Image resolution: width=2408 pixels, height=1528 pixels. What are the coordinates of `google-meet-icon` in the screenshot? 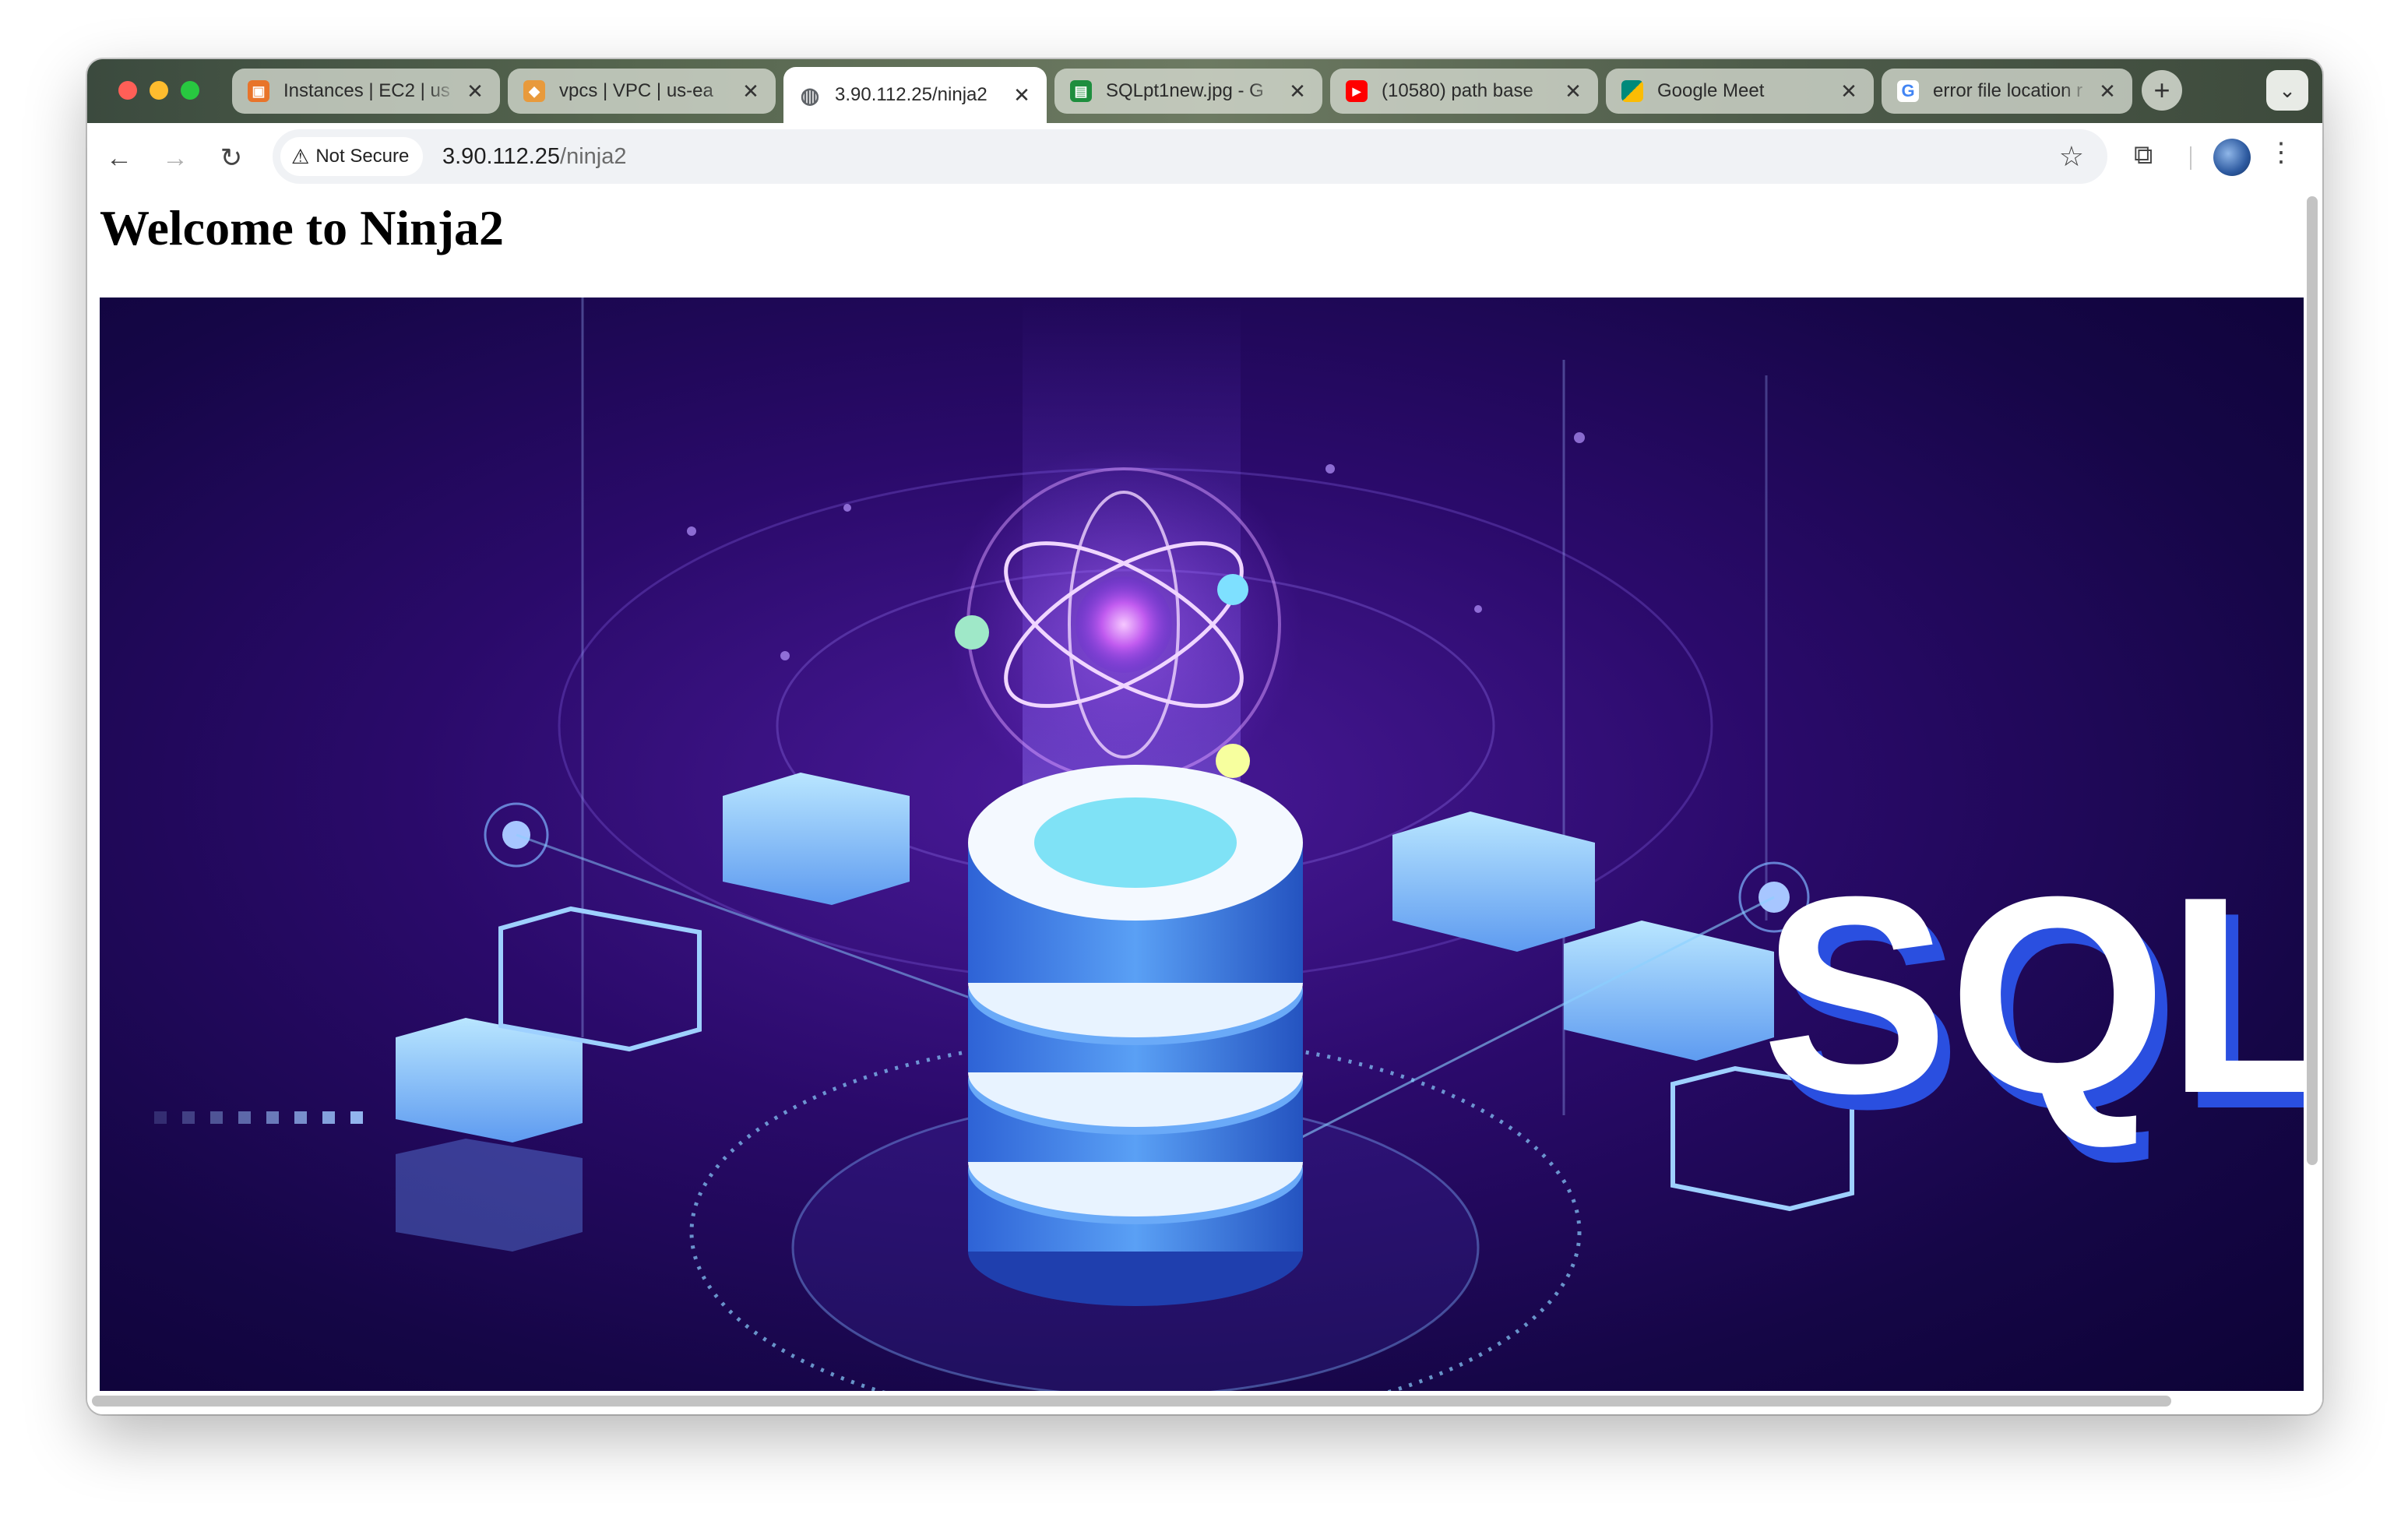 It's located at (1632, 91).